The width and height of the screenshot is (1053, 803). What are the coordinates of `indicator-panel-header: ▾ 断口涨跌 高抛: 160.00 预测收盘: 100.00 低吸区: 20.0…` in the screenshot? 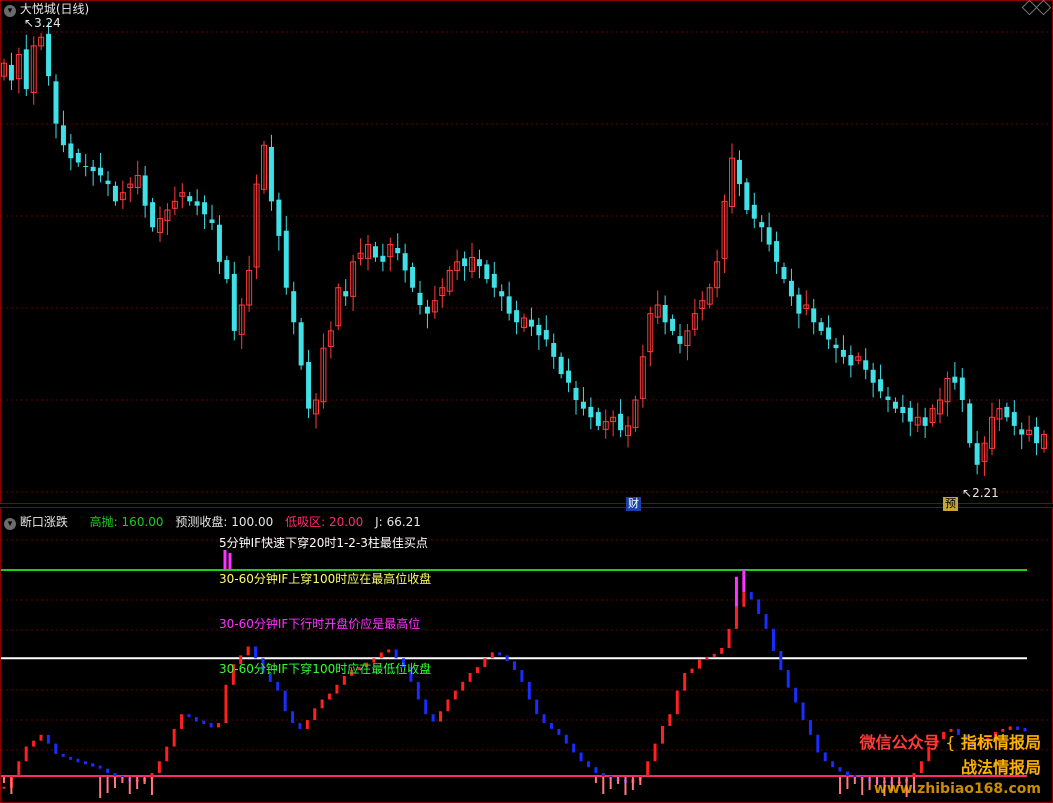 It's located at (212, 521).